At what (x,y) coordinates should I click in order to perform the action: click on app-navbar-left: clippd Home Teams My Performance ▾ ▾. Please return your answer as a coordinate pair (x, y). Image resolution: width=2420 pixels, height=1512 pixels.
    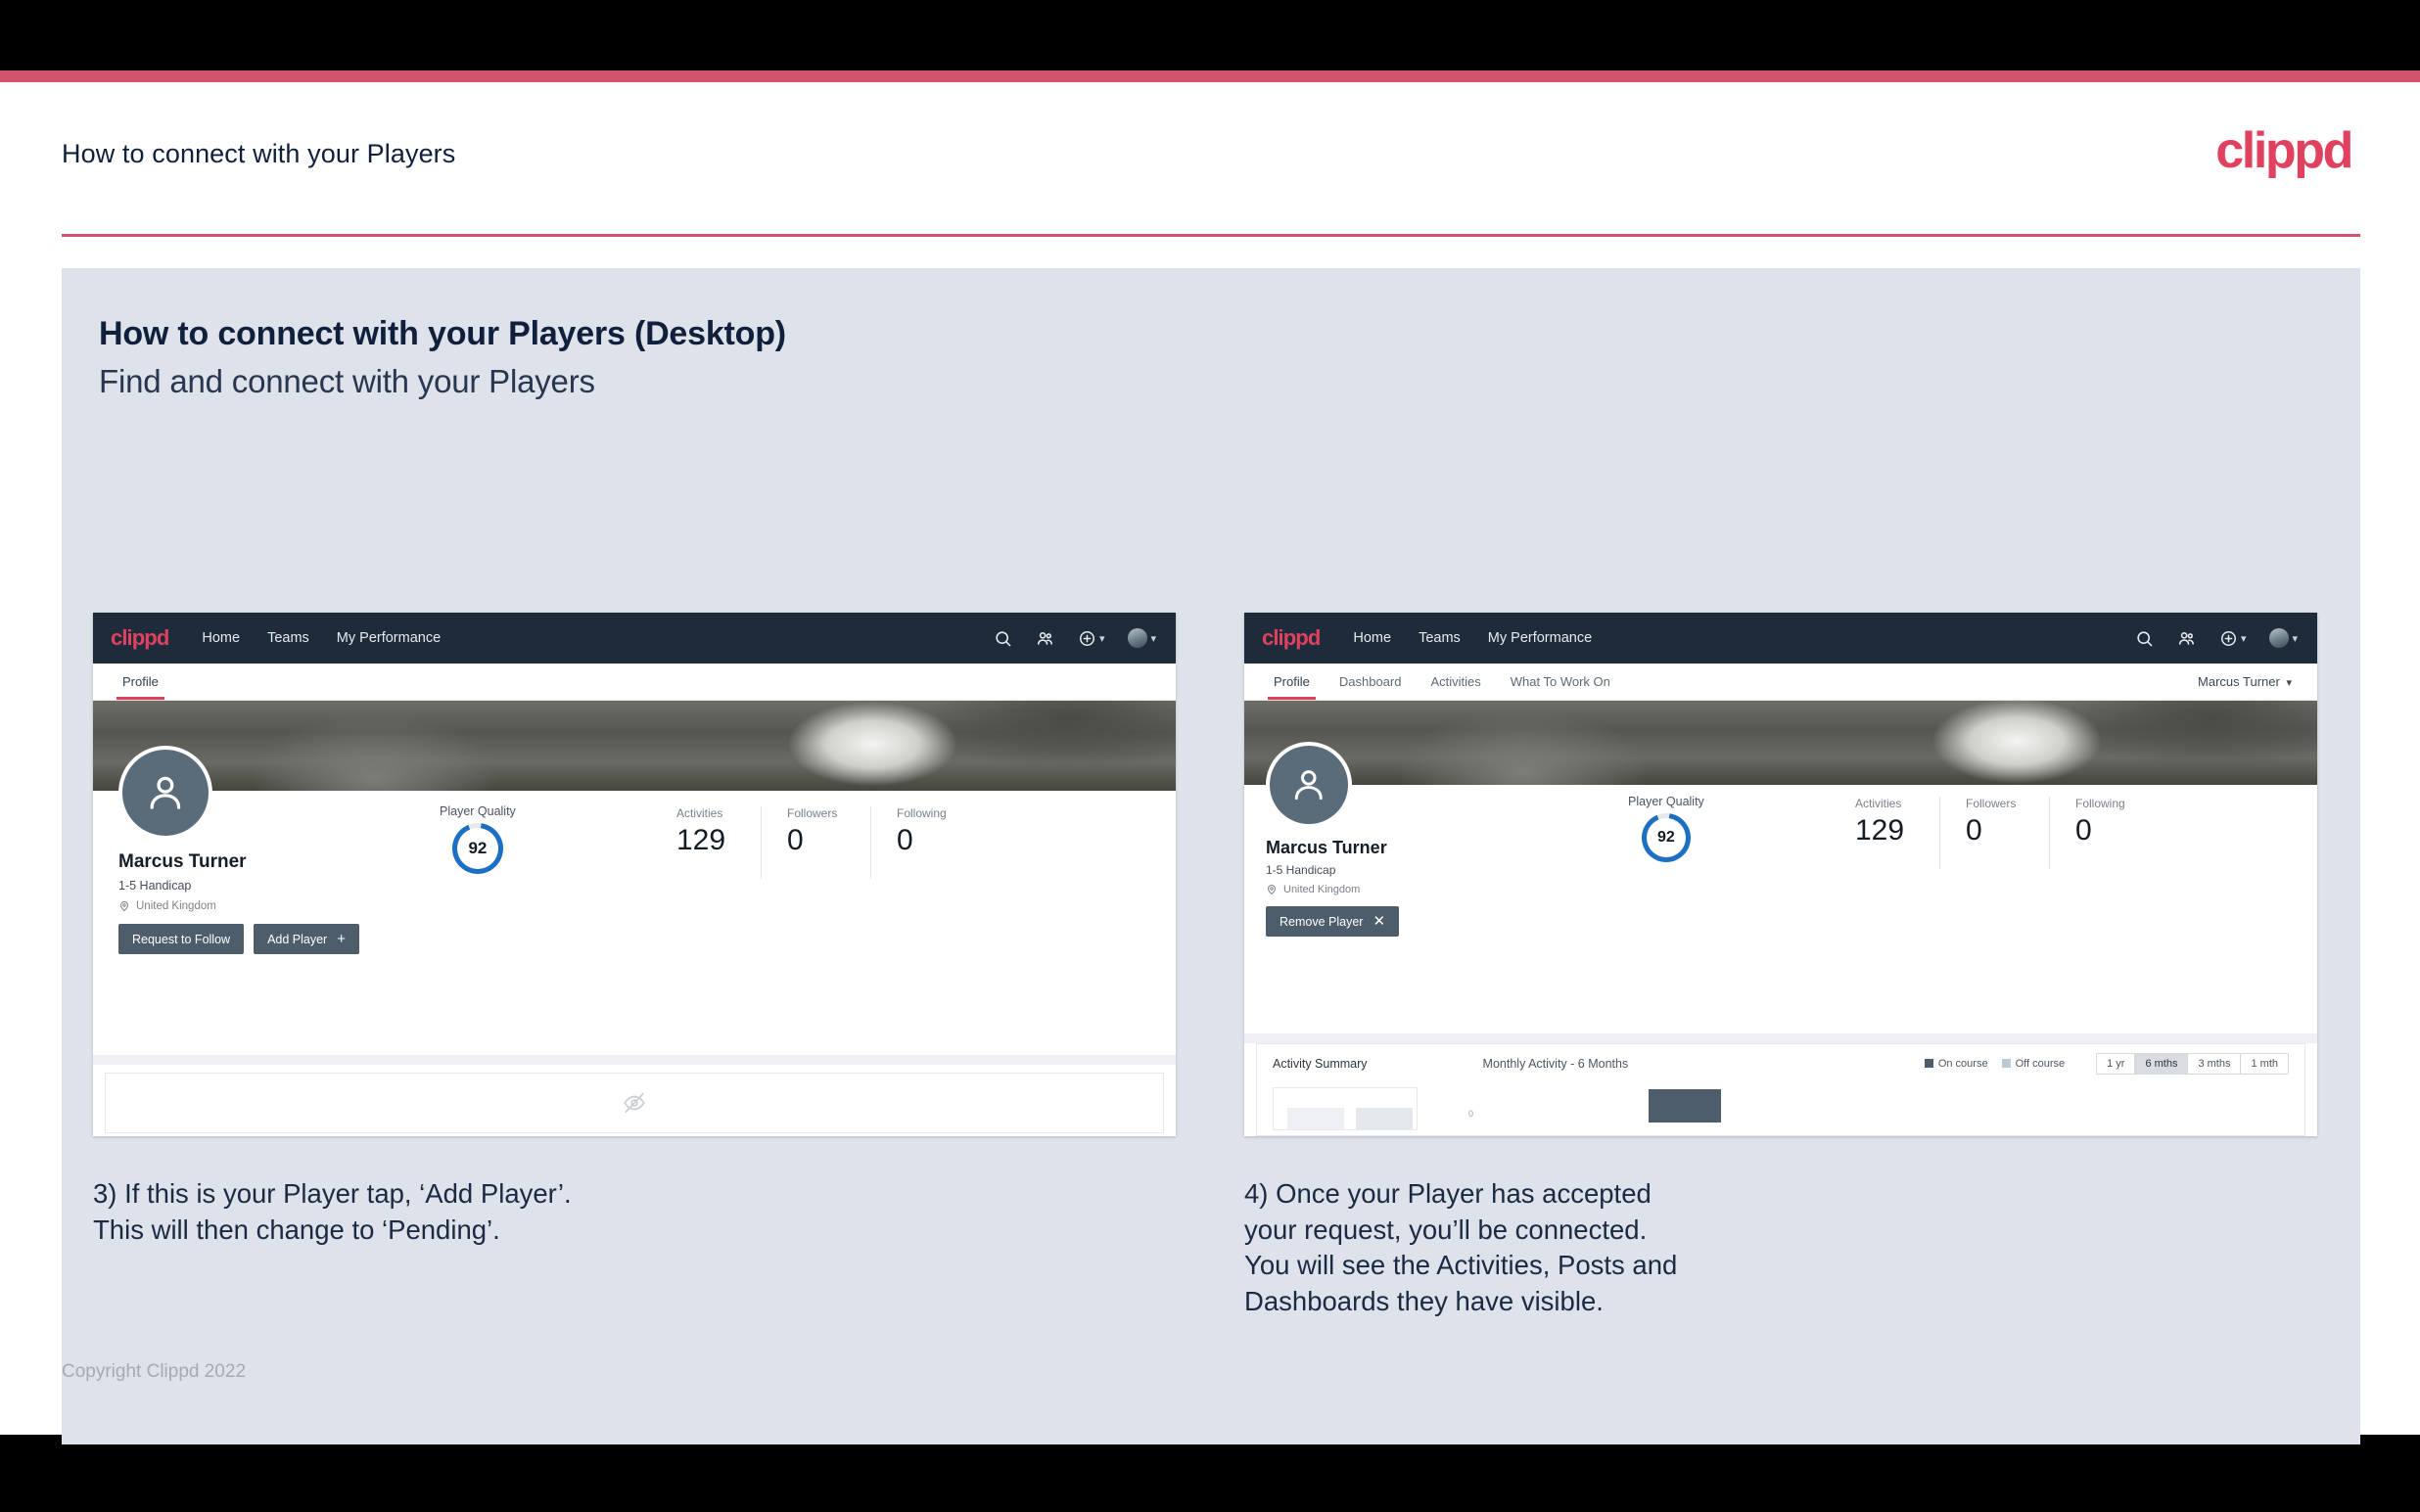
    Looking at the image, I should click on (634, 638).